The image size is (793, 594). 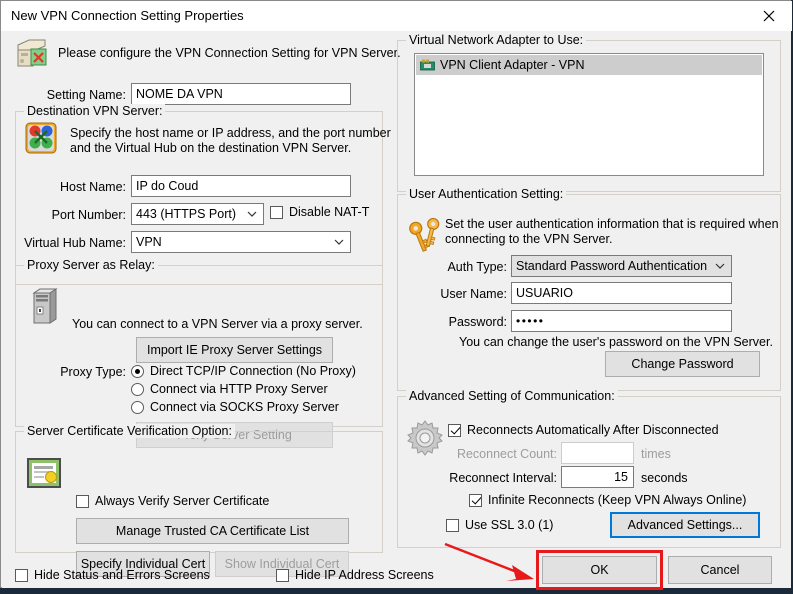 I want to click on proxy-option-direct: Direct TCP/IP Connection (No Proxy), so click(x=243, y=371).